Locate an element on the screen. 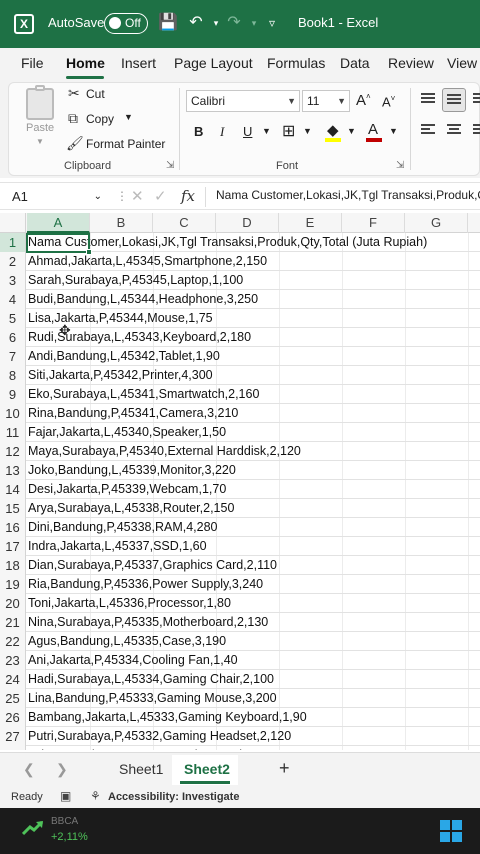 The width and height of the screenshot is (480, 854). column-header-b: B is located at coordinates (121, 223).